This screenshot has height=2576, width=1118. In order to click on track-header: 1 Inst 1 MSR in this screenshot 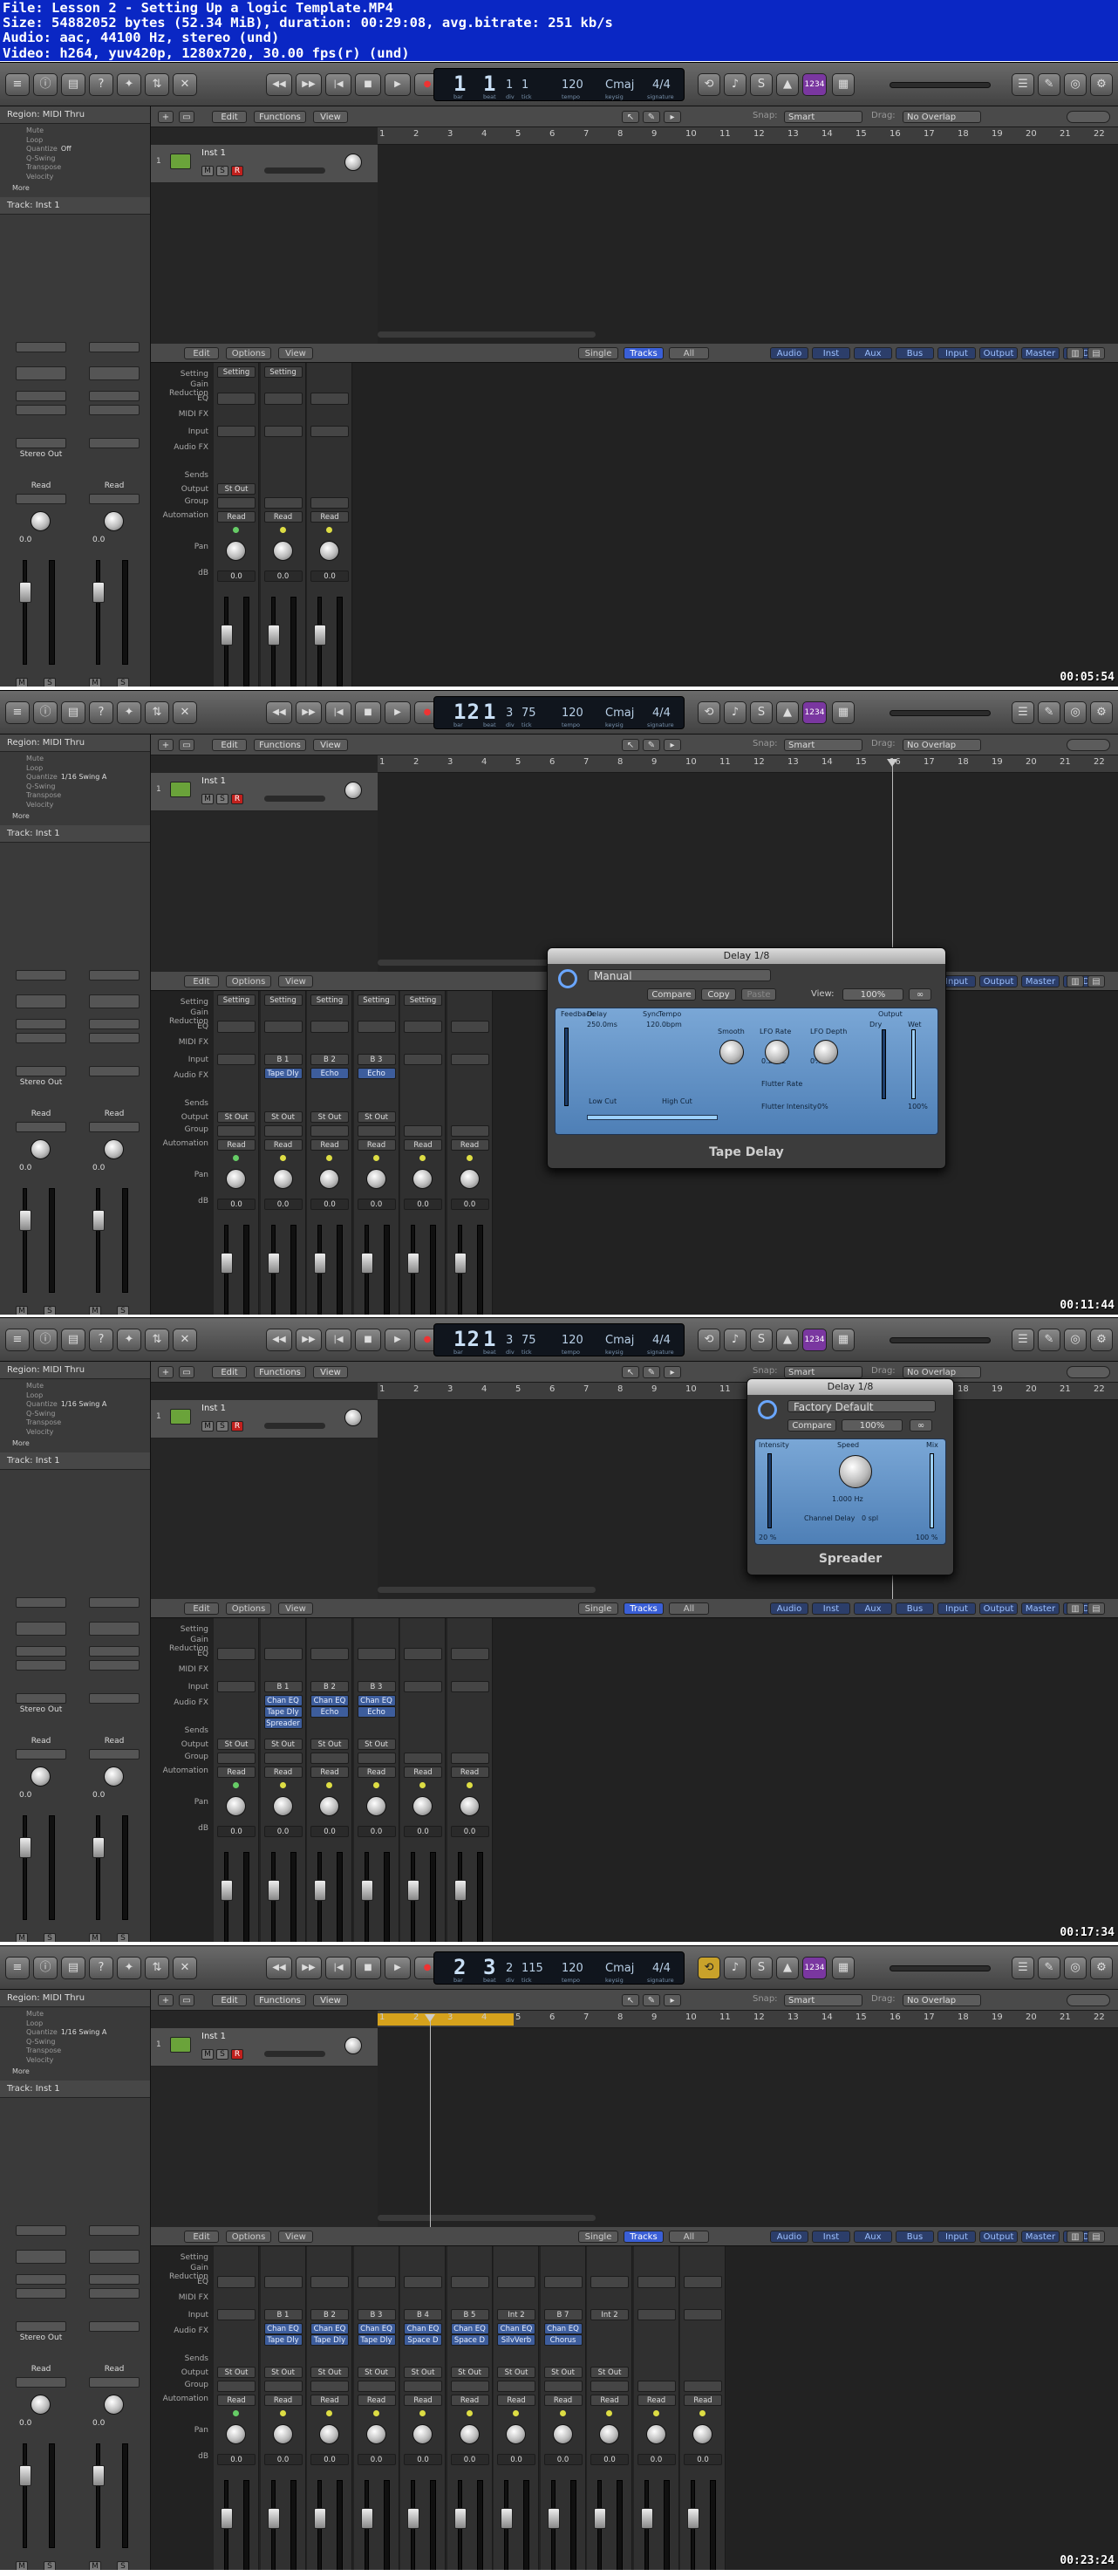, I will do `click(264, 164)`.